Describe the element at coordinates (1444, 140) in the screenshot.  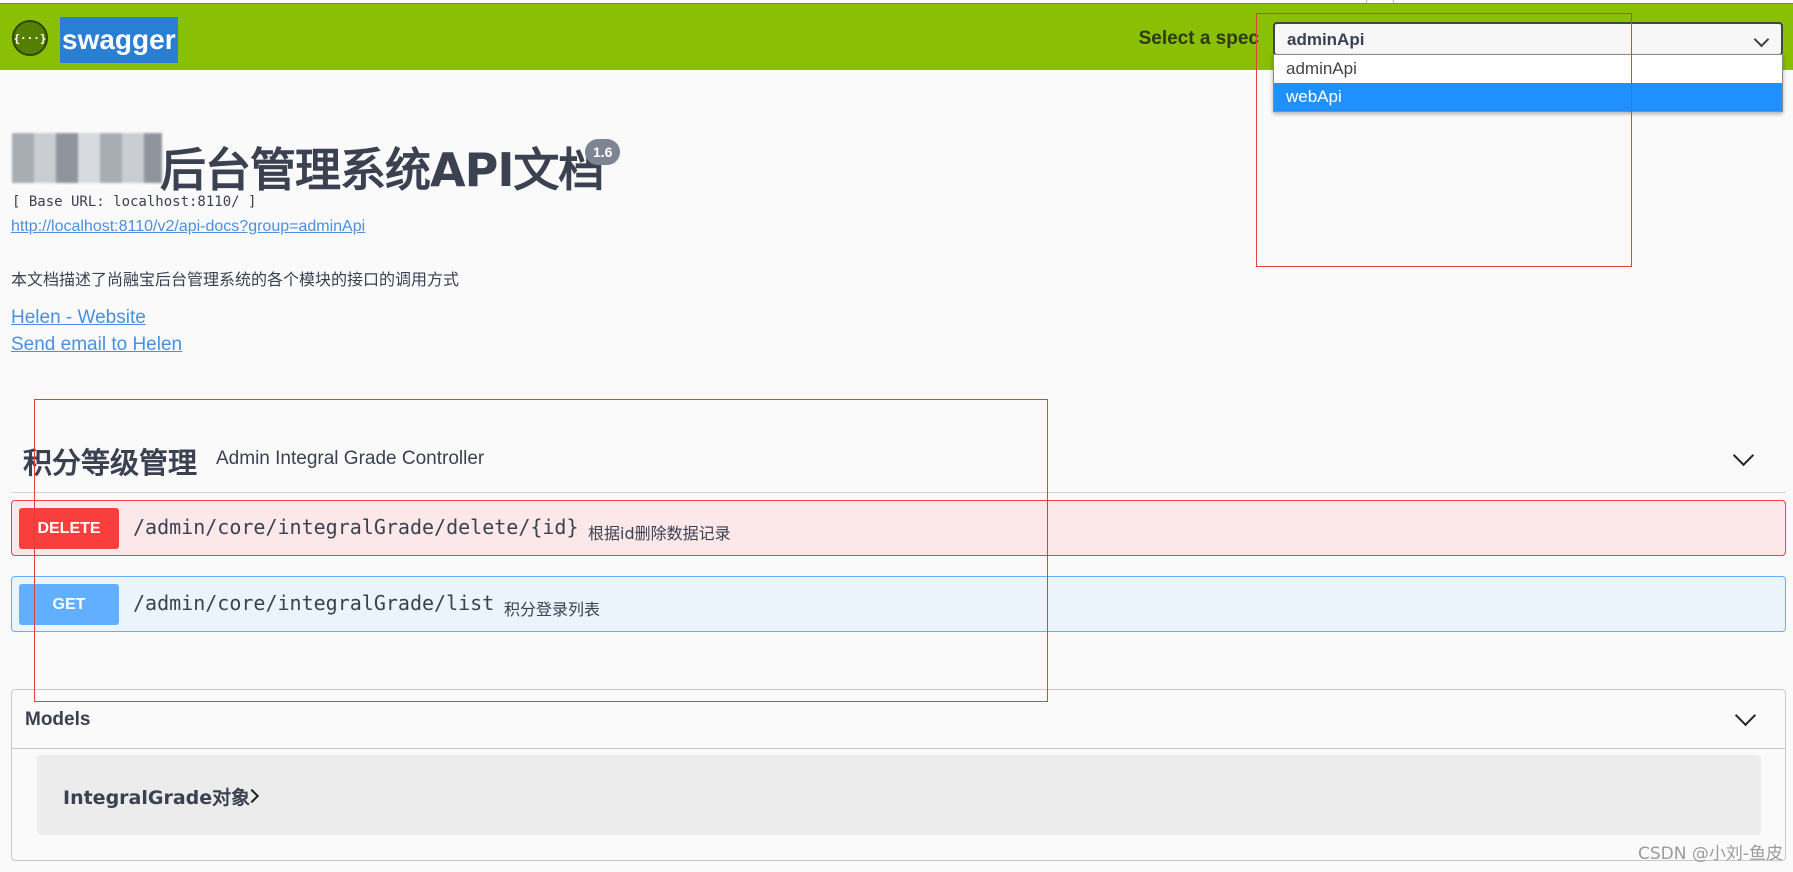
I see `annotation-box-spec` at that location.